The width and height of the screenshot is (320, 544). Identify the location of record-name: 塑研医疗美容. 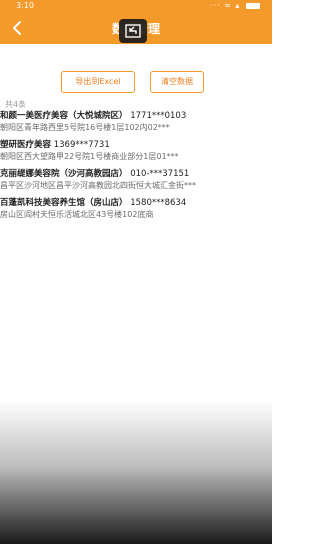
(26, 145).